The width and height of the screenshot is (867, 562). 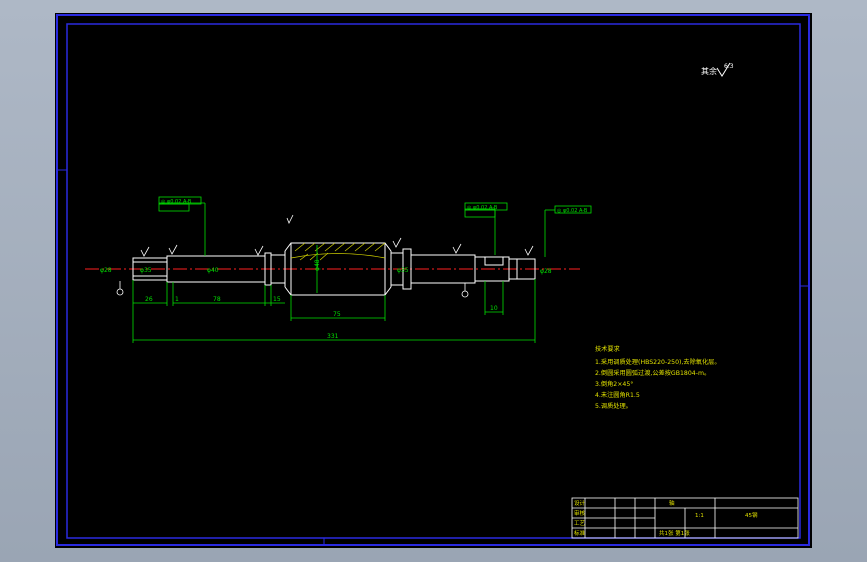 I want to click on dim-len-75: 75, so click(x=337, y=314).